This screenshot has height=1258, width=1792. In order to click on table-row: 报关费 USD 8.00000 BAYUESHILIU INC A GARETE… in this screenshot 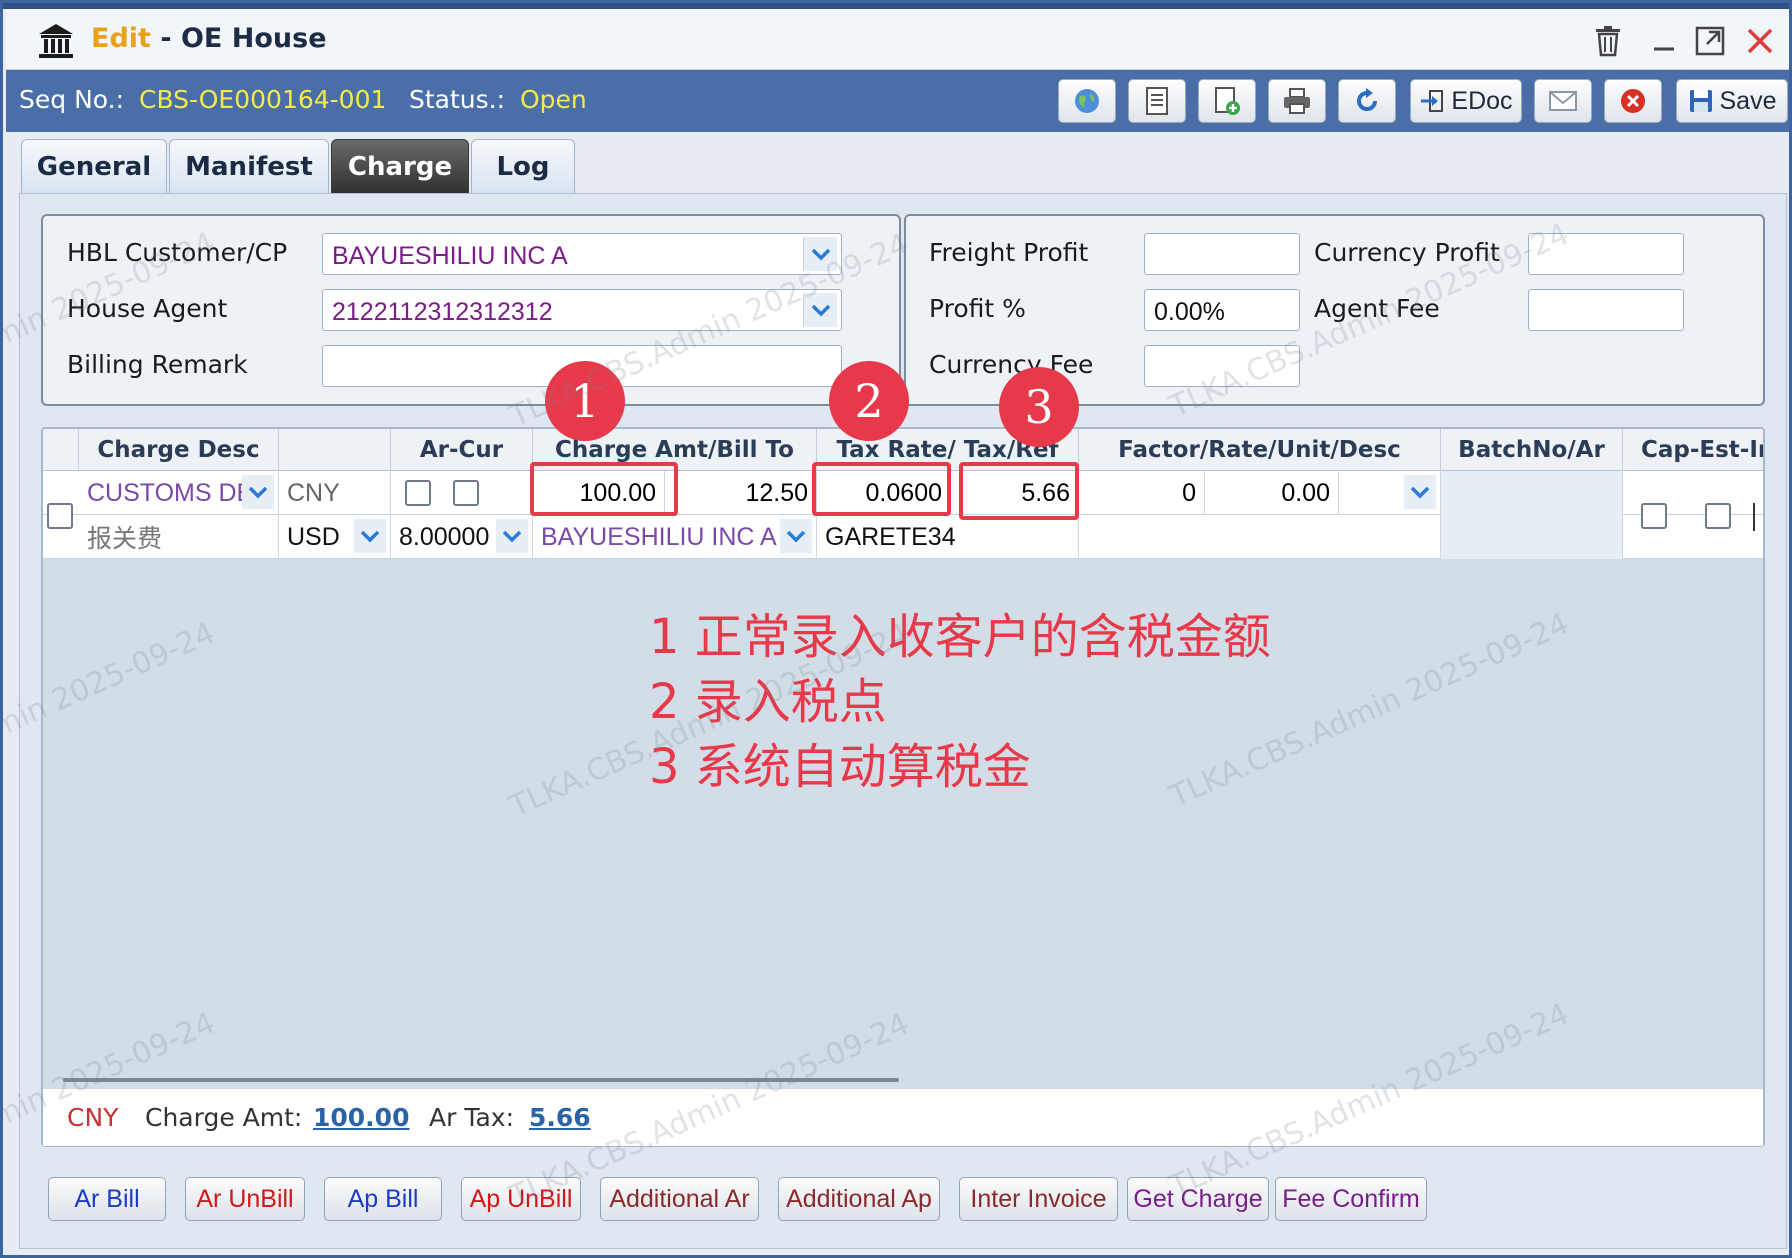, I will do `click(903, 537)`.